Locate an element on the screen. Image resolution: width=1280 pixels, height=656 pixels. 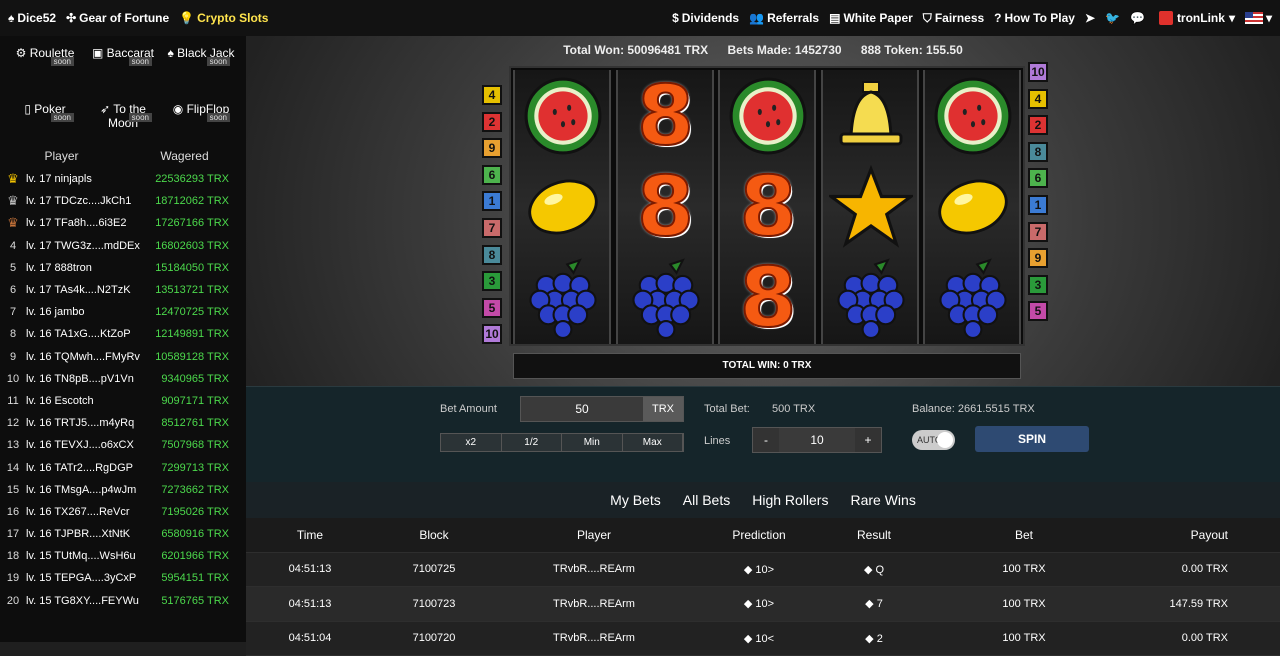
leaderboard-row: 17lv. 16 TJPBR....XtNtK6580916 TRX is located at coordinates (123, 534).